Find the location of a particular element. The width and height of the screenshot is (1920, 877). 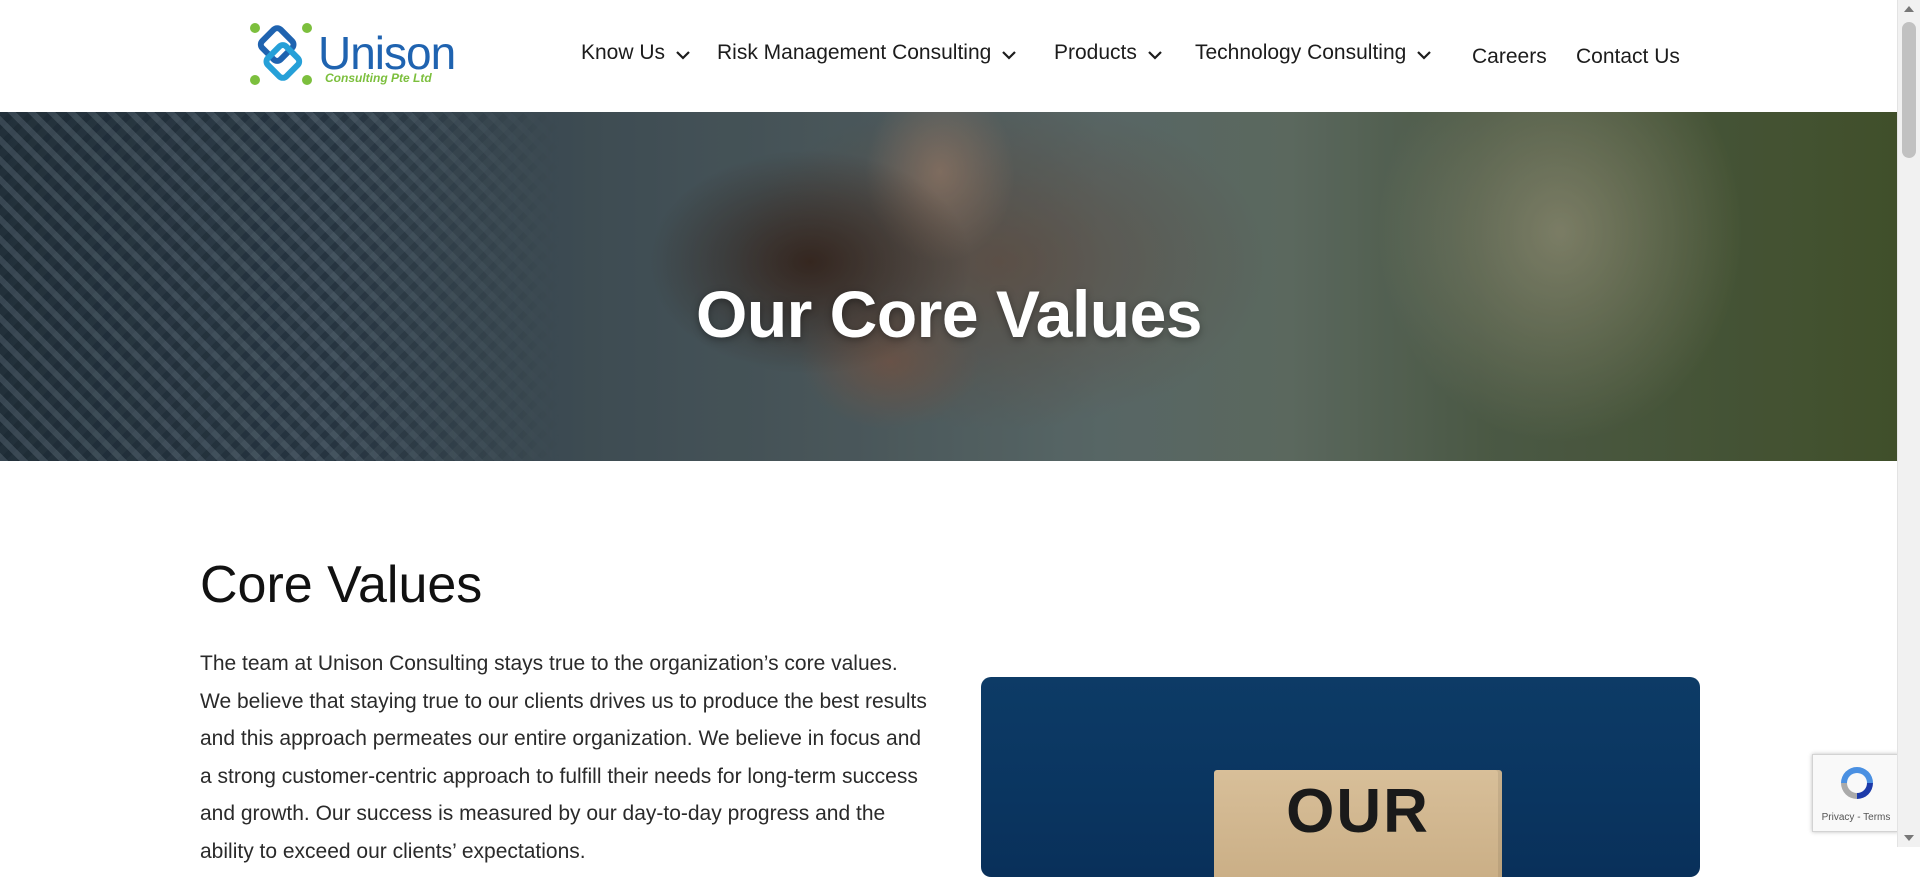

wooden-block: OUR is located at coordinates (1358, 823).